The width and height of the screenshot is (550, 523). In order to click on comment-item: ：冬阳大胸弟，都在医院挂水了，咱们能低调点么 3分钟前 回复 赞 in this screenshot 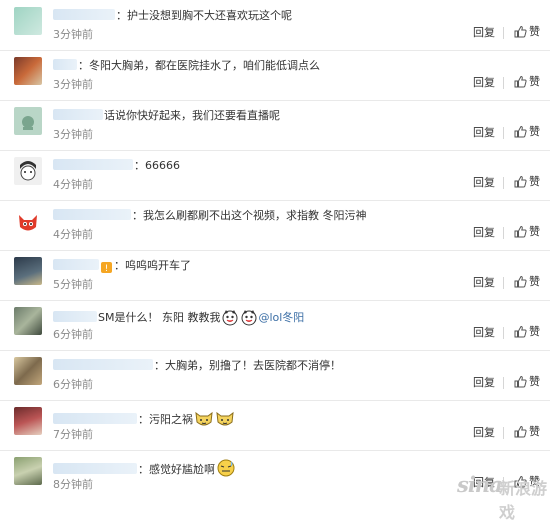, I will do `click(275, 75)`.